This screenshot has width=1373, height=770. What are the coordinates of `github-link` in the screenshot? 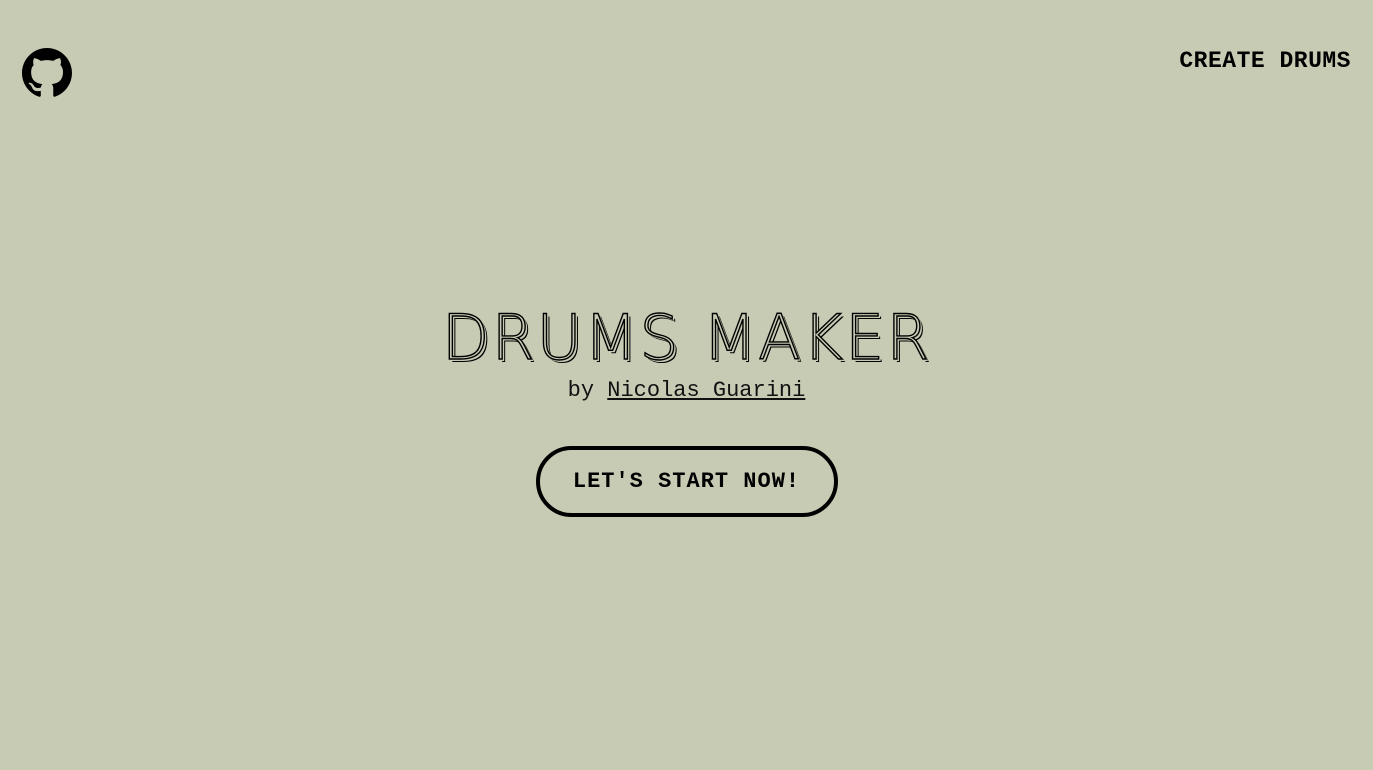 It's located at (47, 73).